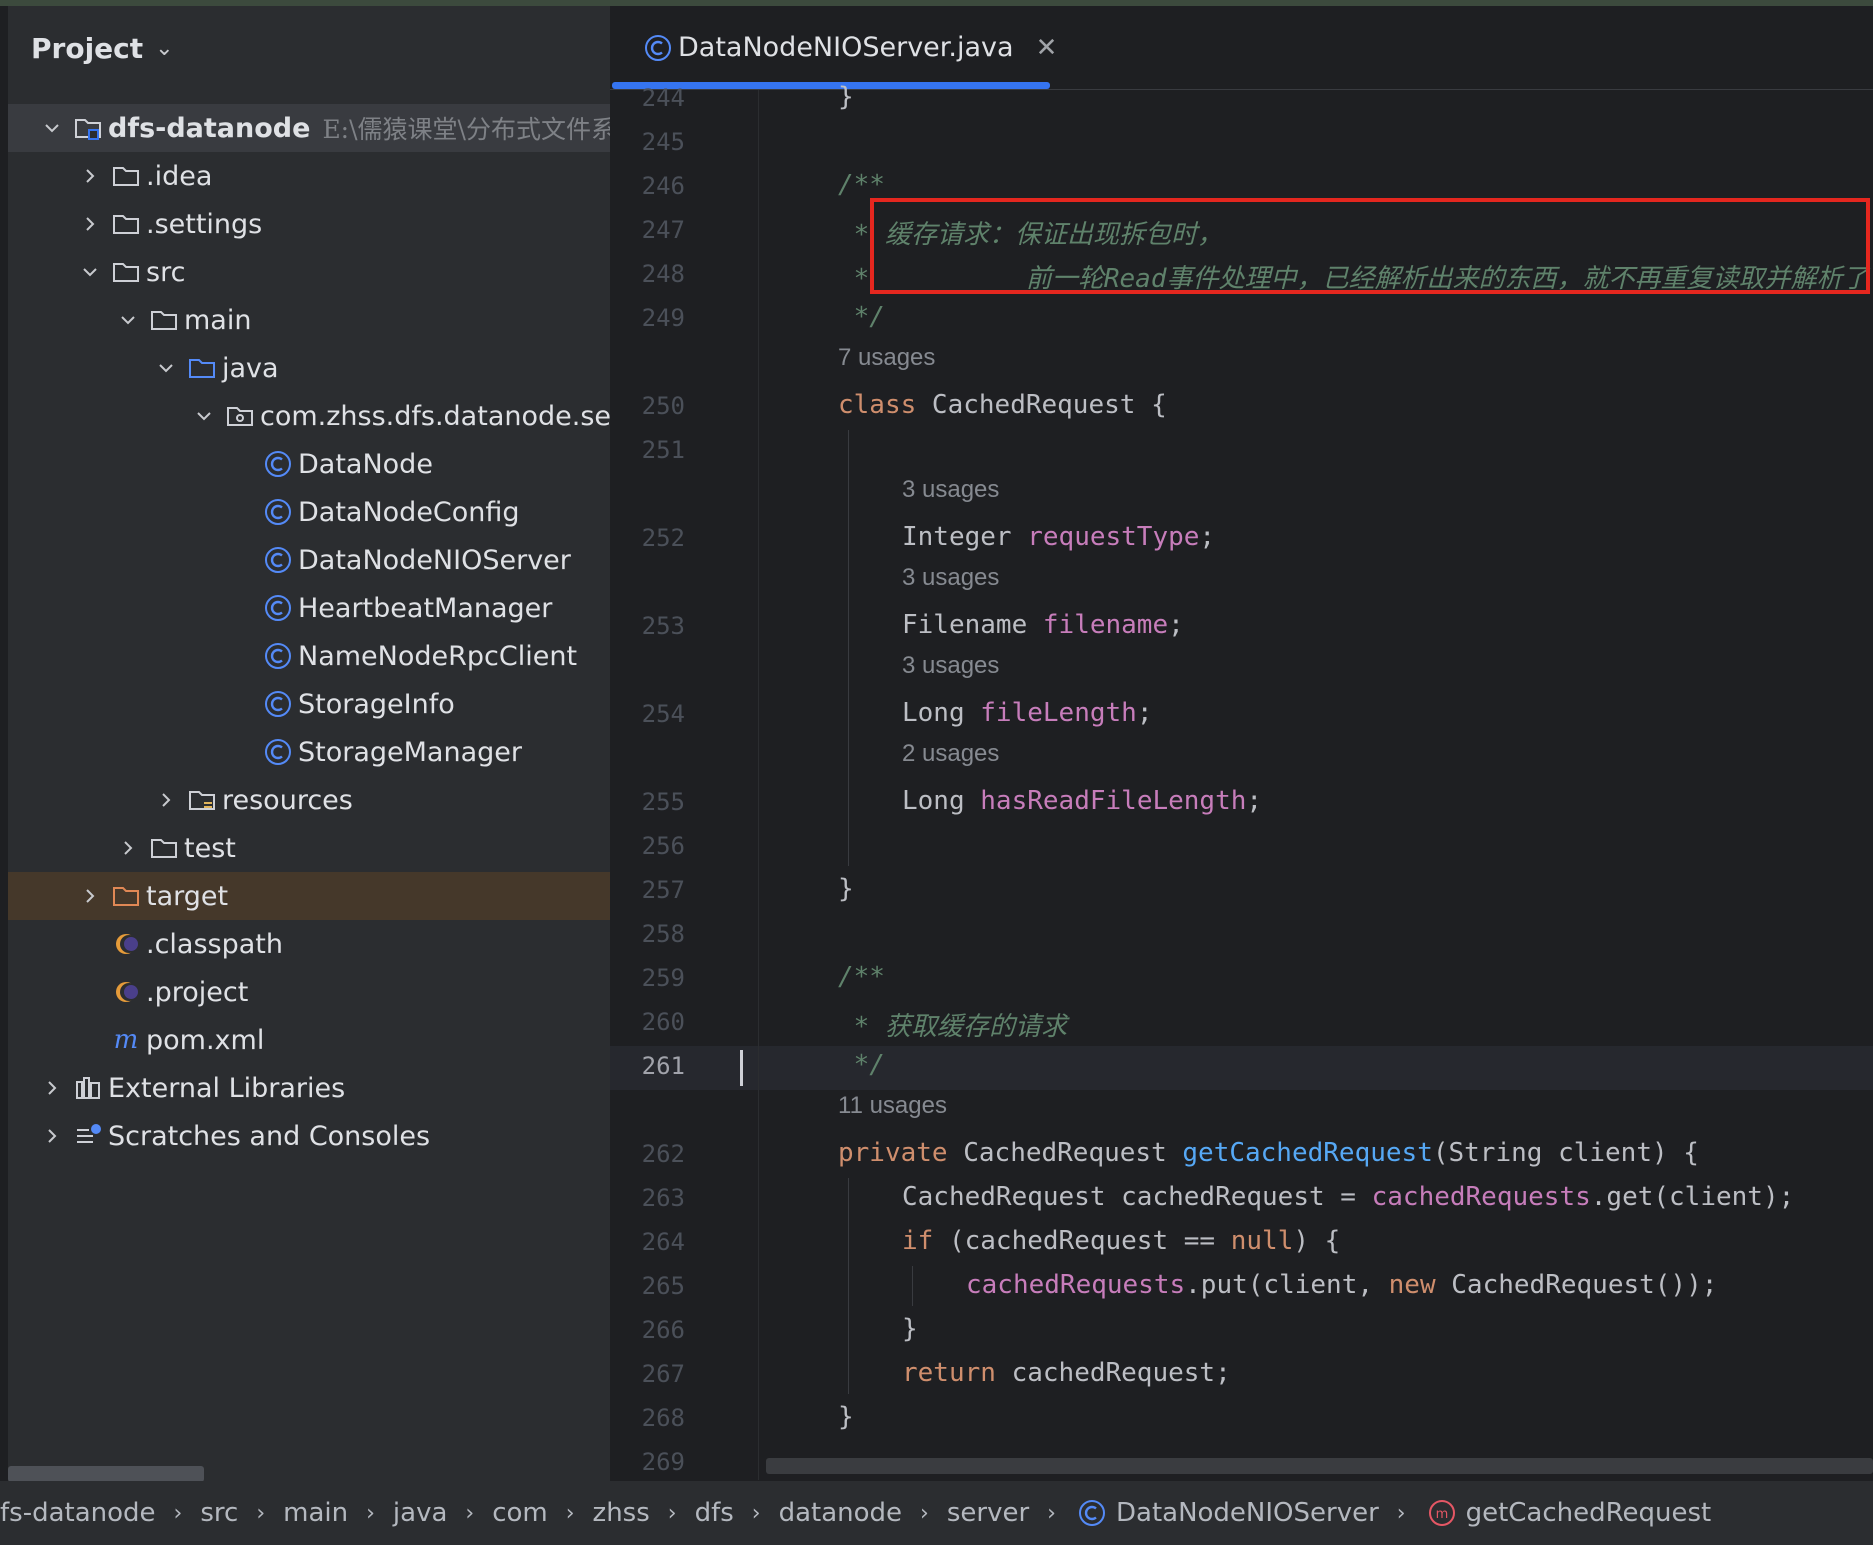 Image resolution: width=1873 pixels, height=1545 pixels. I want to click on line-number: 249, so click(647, 318).